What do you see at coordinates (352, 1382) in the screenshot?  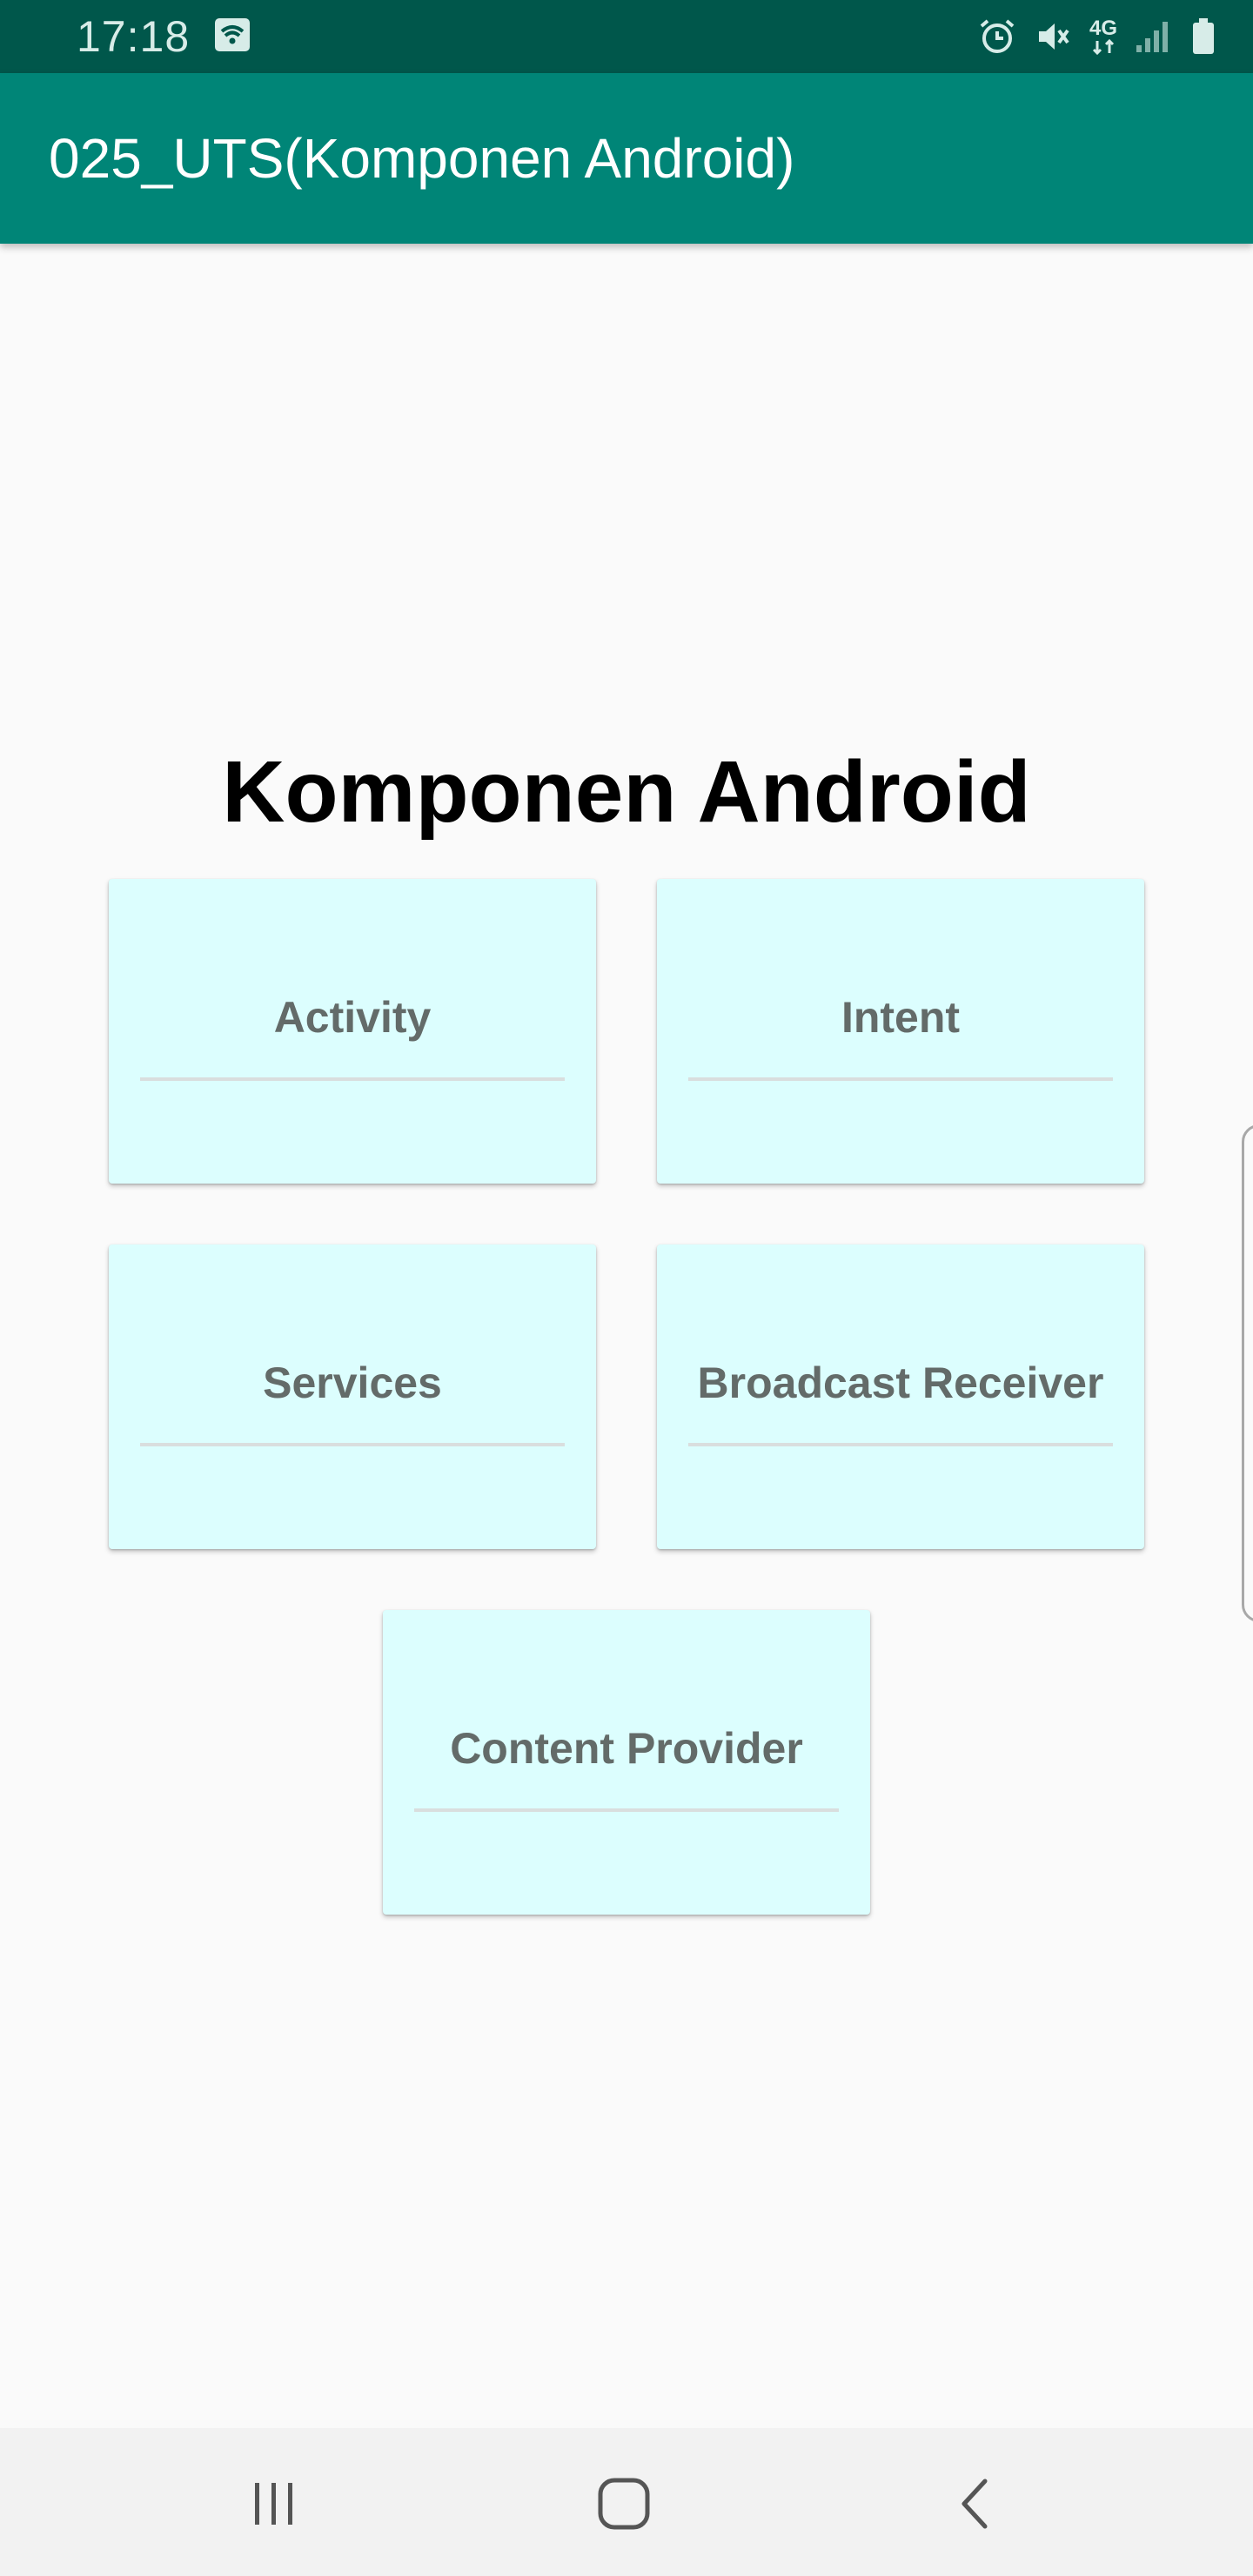 I see `card-label-services: Services` at bounding box center [352, 1382].